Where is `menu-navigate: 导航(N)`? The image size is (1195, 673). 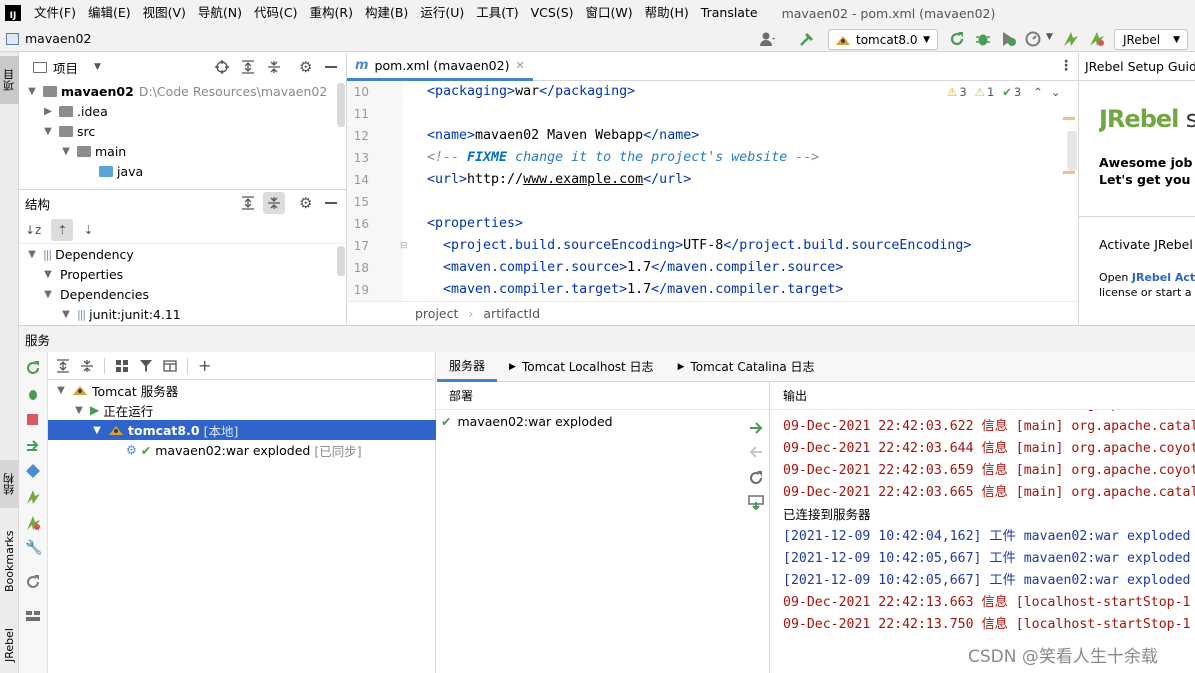 menu-navigate: 导航(N) is located at coordinates (220, 13).